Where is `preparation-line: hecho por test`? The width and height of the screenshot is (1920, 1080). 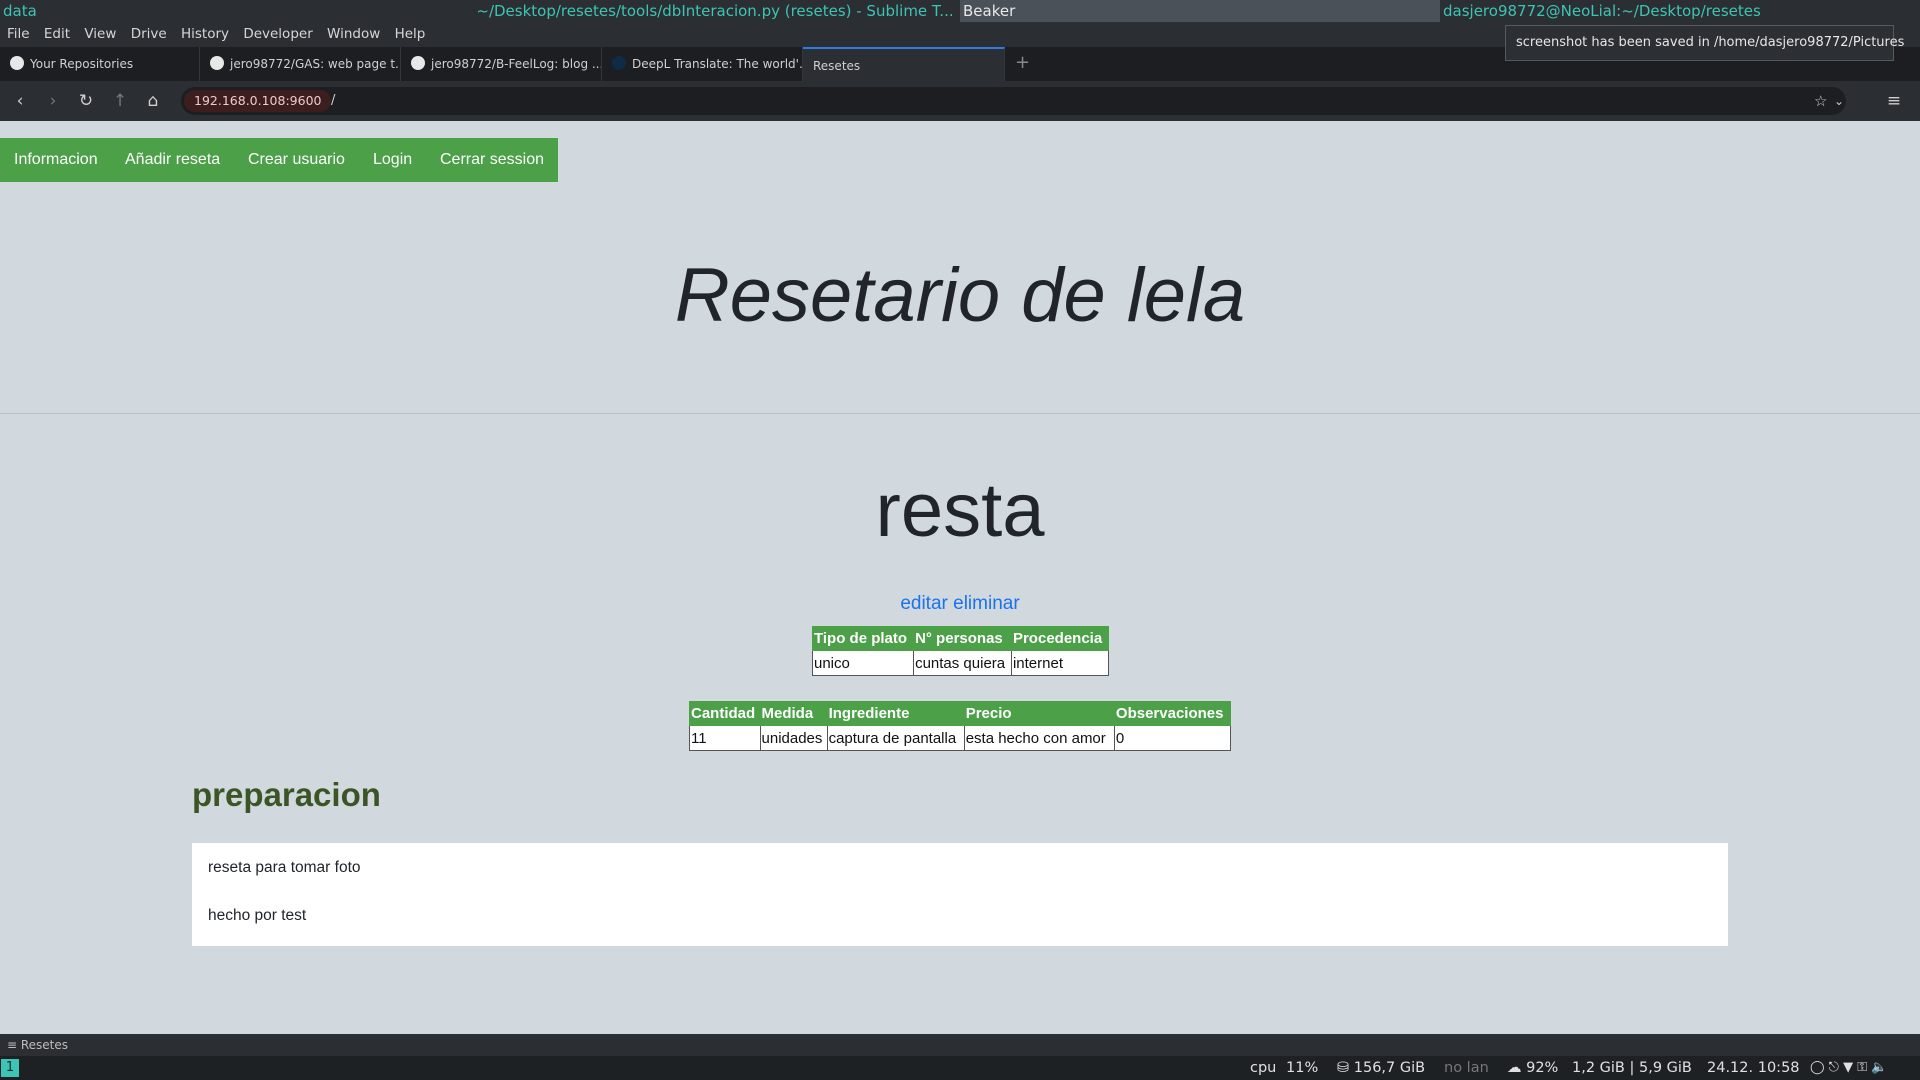 preparation-line: hecho por test is located at coordinates (257, 915).